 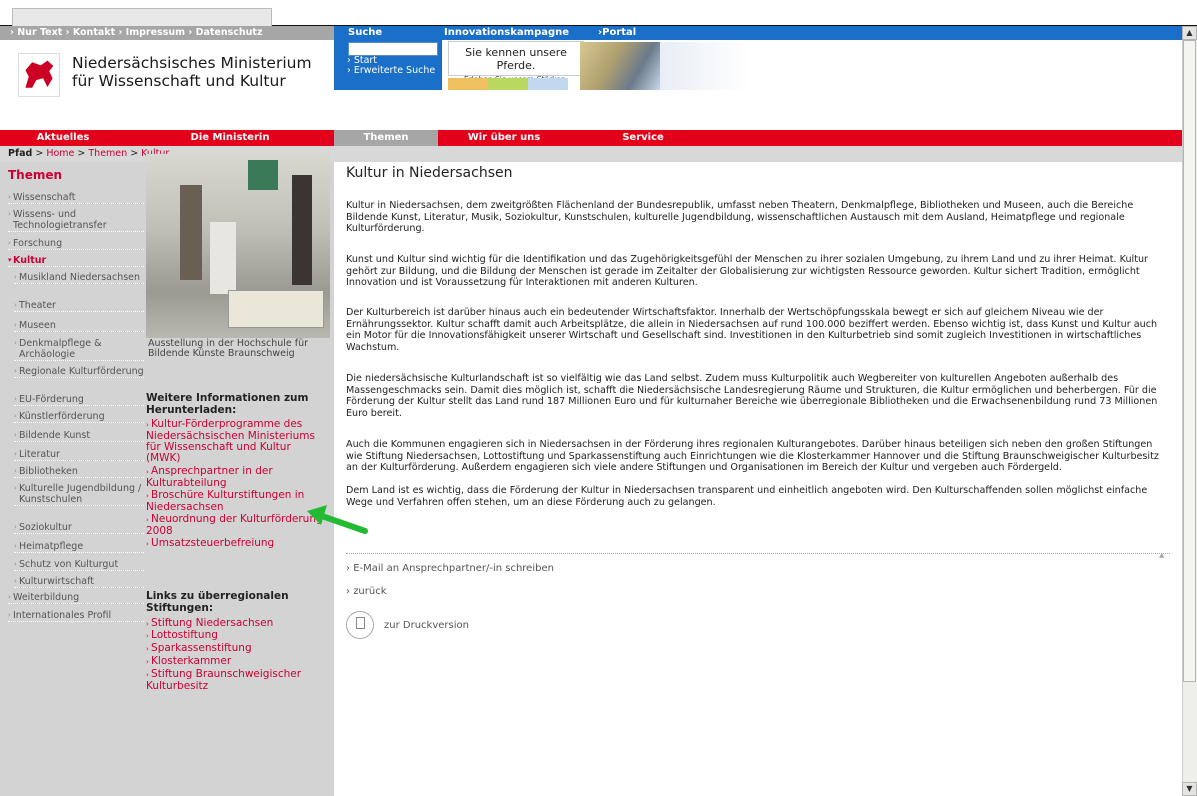 What do you see at coordinates (79, 326) in the screenshot?
I see `sidebar-item-museen: › Museen` at bounding box center [79, 326].